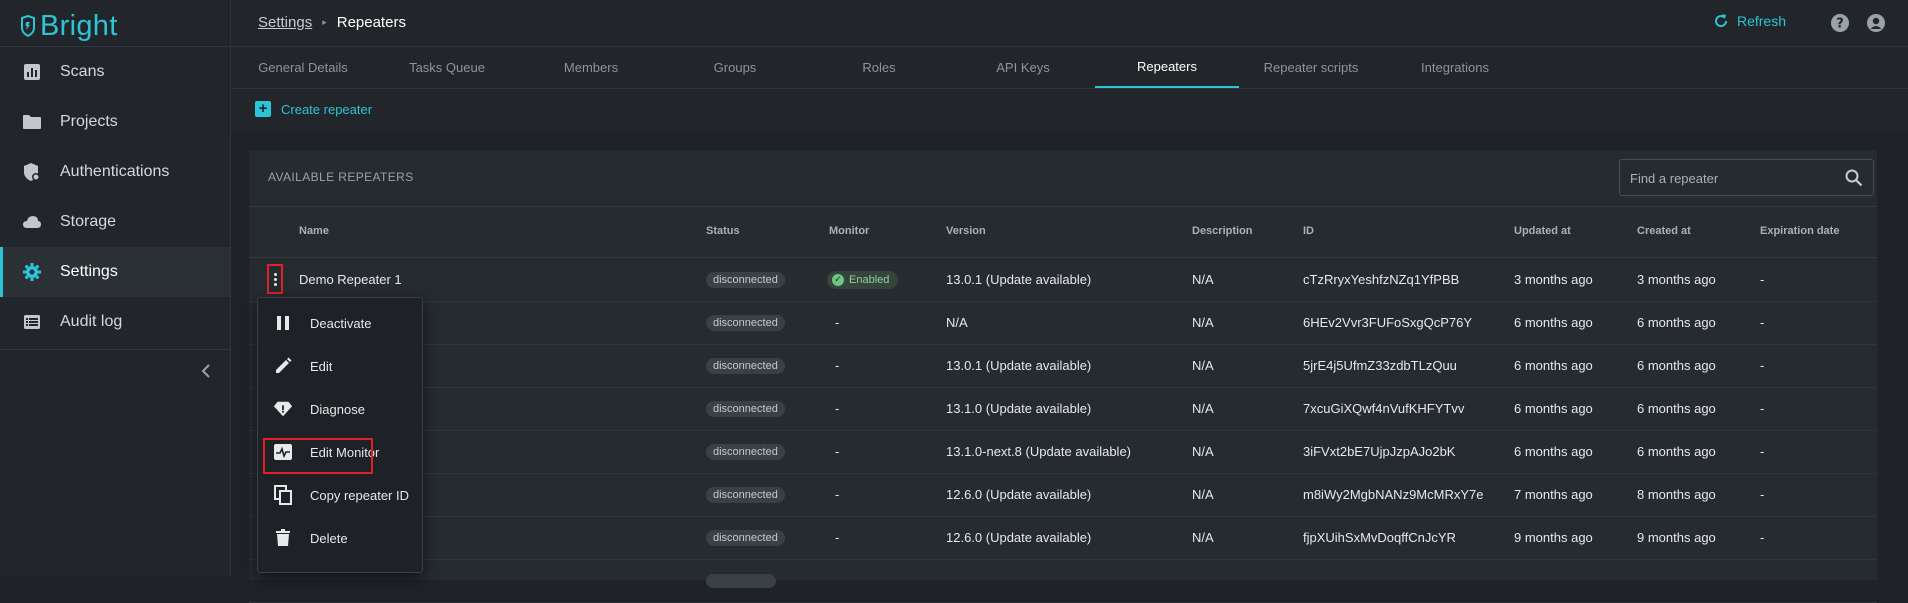  What do you see at coordinates (283, 366) in the screenshot?
I see `pencil-icon` at bounding box center [283, 366].